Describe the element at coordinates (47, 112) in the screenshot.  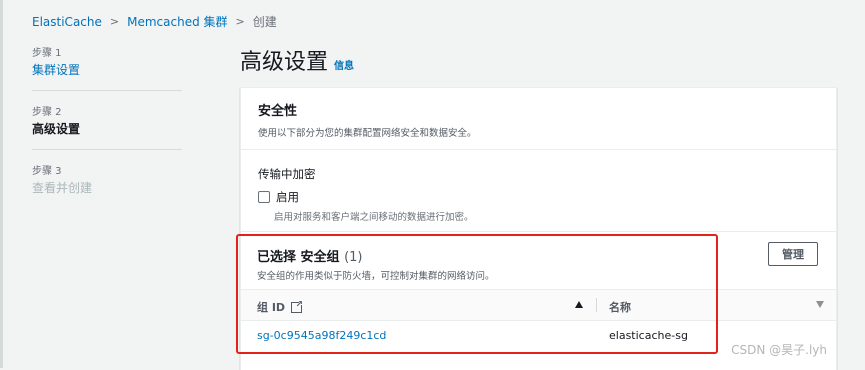
I see `step-number: 步骤 2` at that location.